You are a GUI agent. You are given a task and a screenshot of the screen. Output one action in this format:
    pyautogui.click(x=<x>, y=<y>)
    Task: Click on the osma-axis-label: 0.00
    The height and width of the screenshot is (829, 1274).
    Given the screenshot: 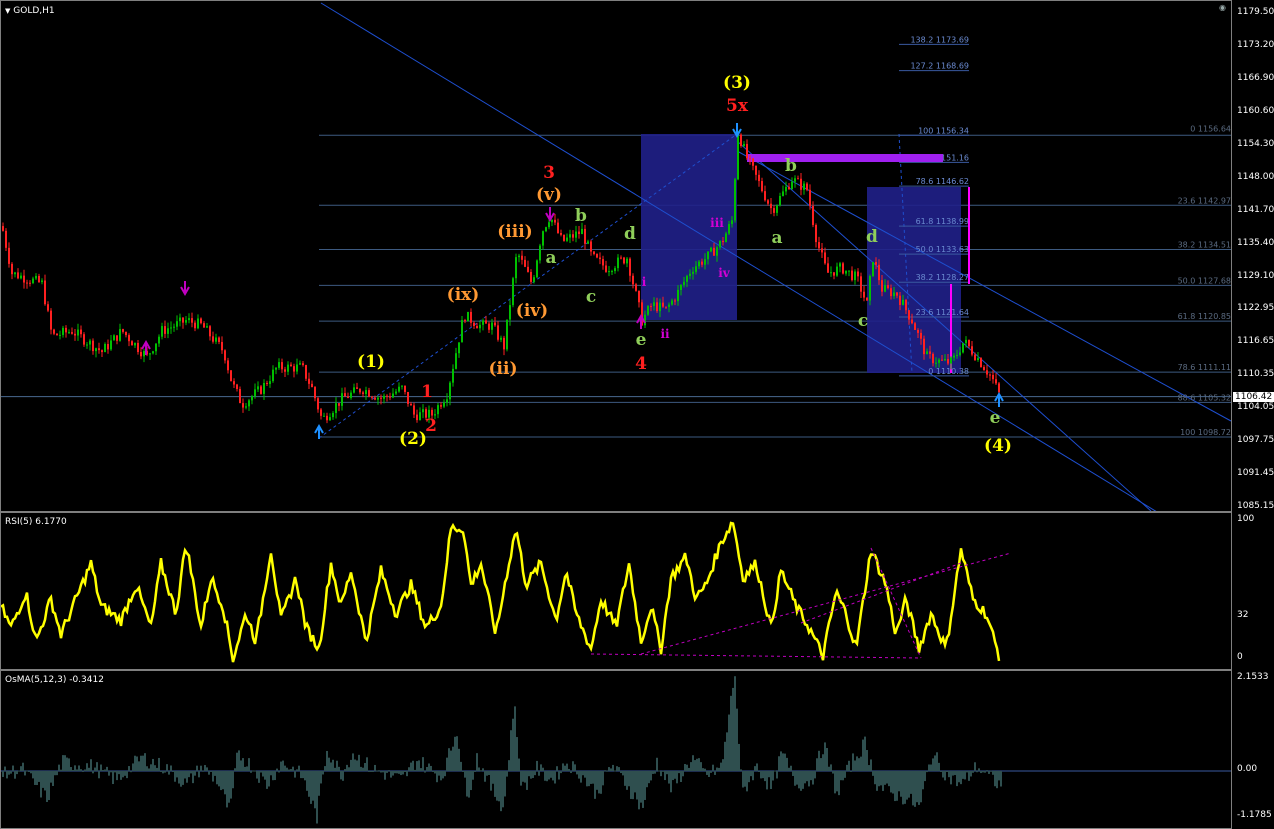 What is the action you would take?
    pyautogui.click(x=1247, y=769)
    